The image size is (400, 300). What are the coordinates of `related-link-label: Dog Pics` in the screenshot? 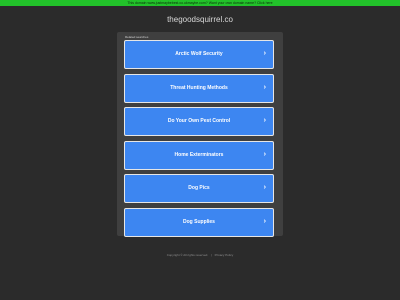 It's located at (199, 188).